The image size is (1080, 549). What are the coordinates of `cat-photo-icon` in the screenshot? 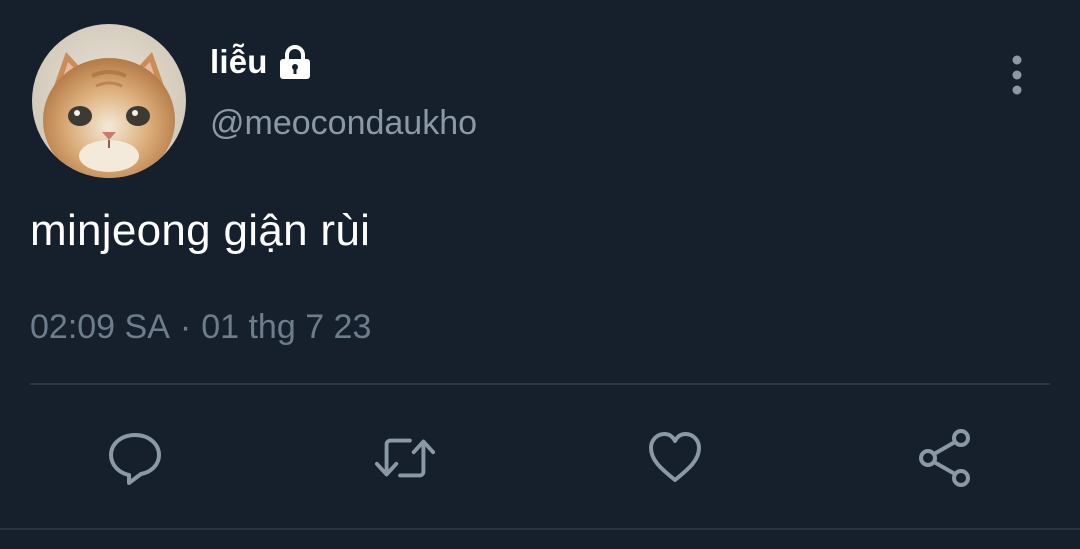 It's located at (109, 101).